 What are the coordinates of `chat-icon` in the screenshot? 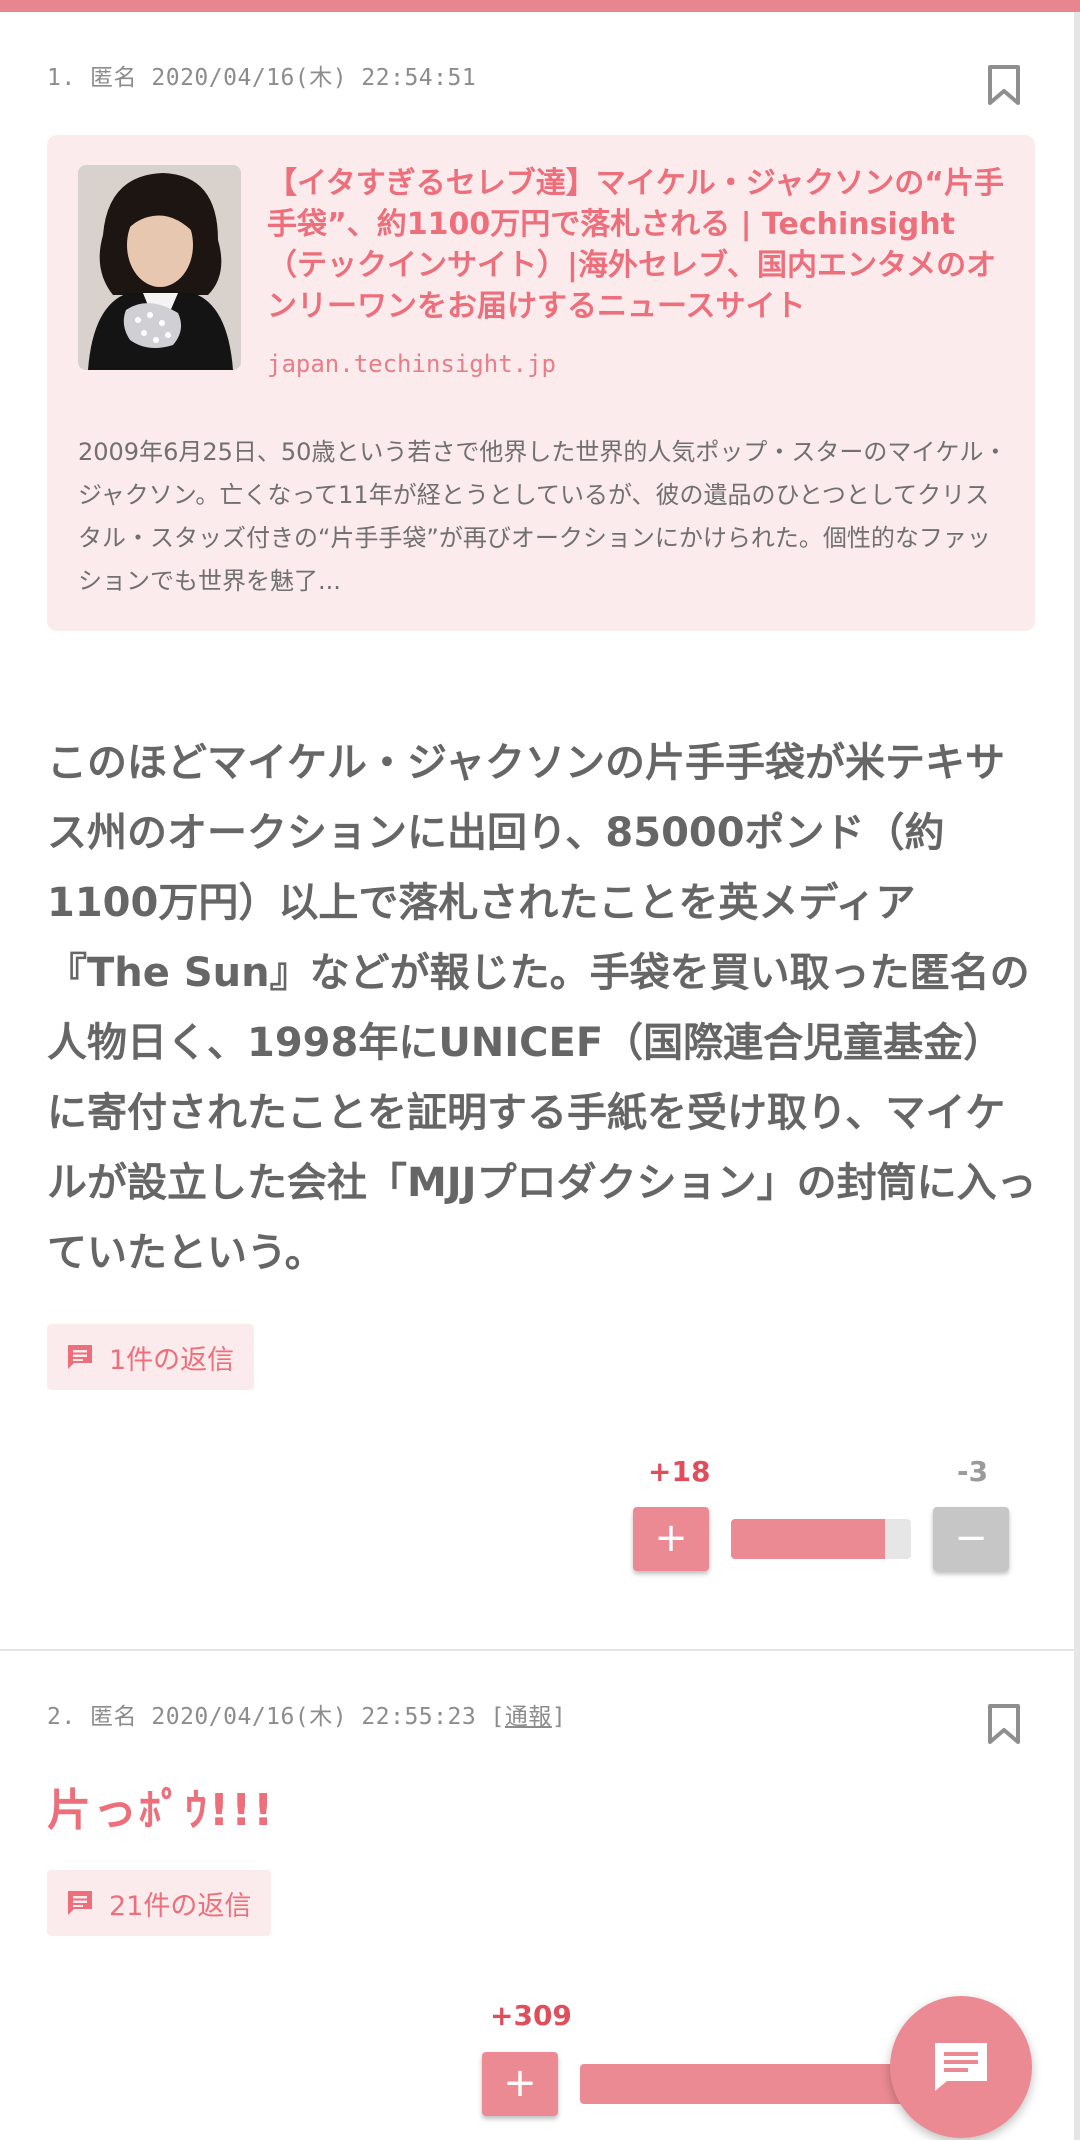 It's located at (961, 2067).